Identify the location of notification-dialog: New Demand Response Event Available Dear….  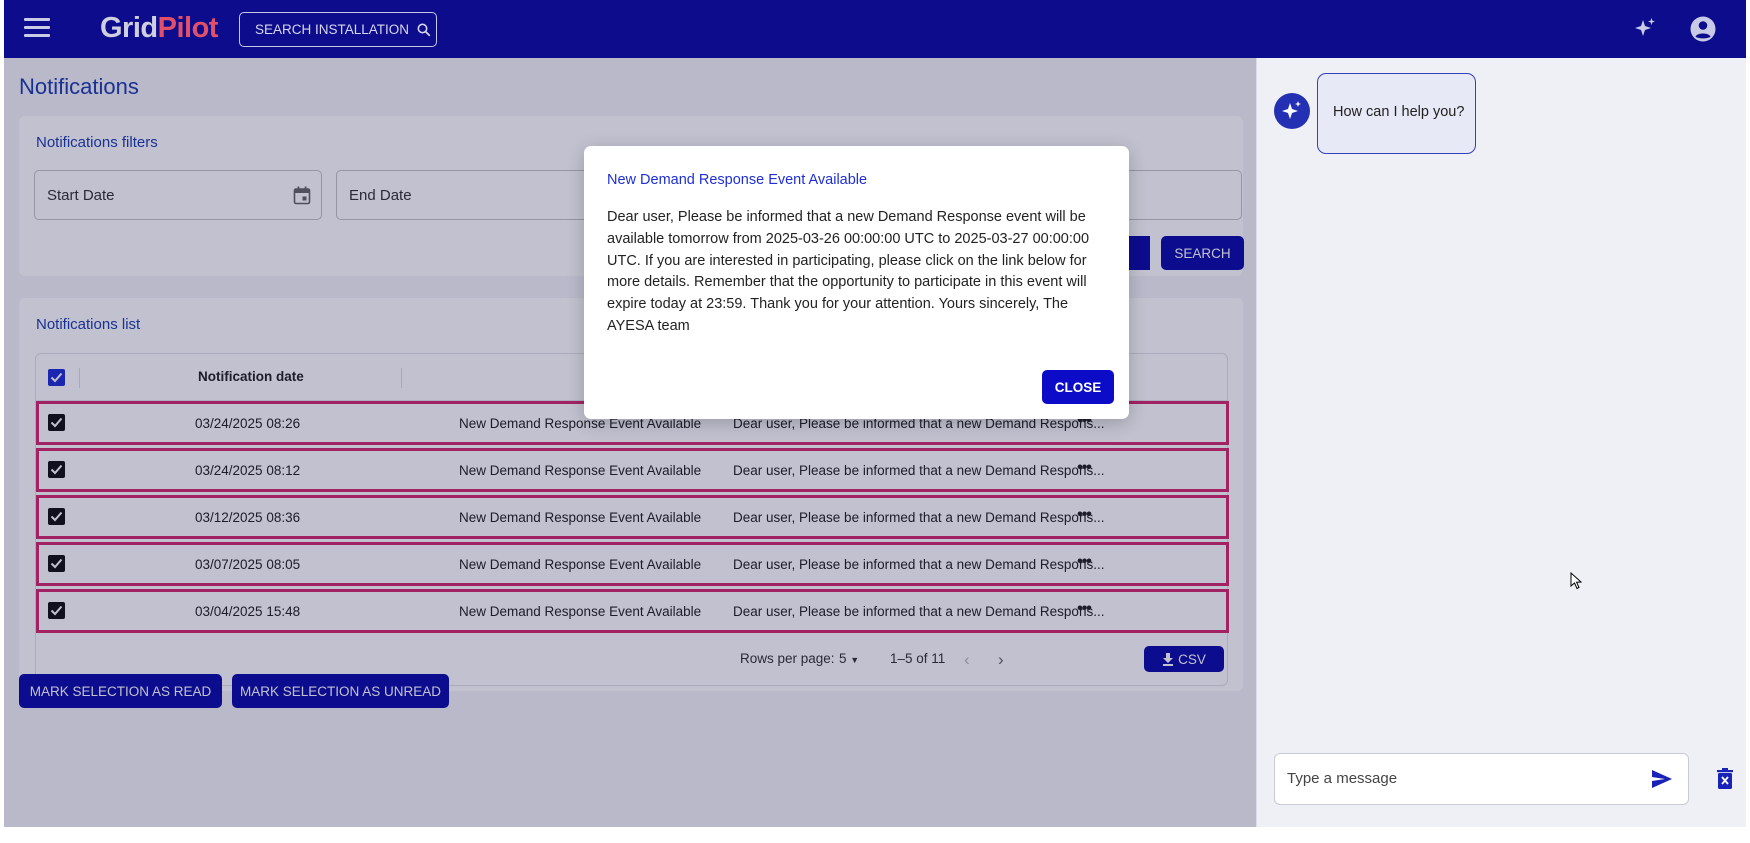
(856, 282).